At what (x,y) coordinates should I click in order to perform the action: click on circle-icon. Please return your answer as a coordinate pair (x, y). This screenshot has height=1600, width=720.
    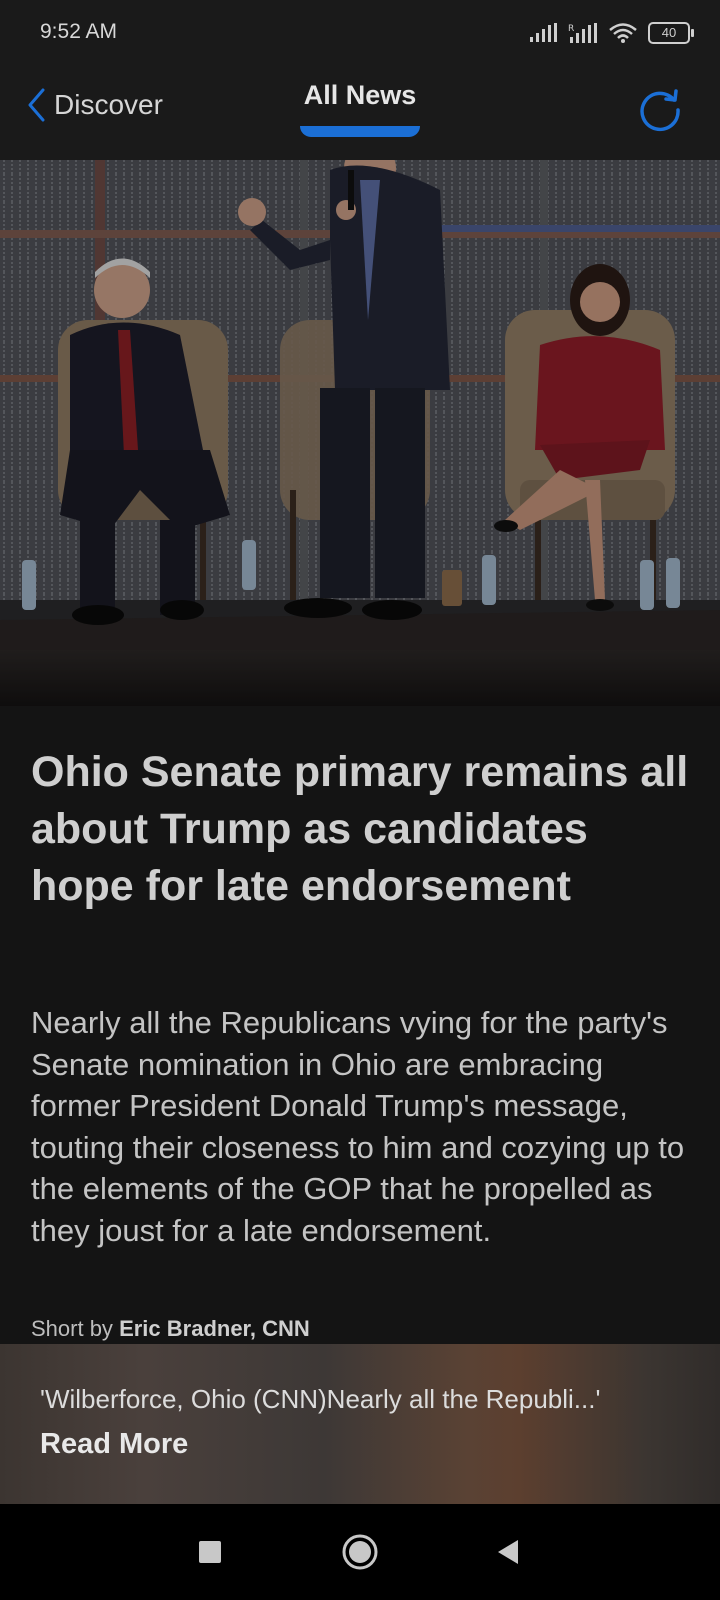
    Looking at the image, I should click on (360, 1552).